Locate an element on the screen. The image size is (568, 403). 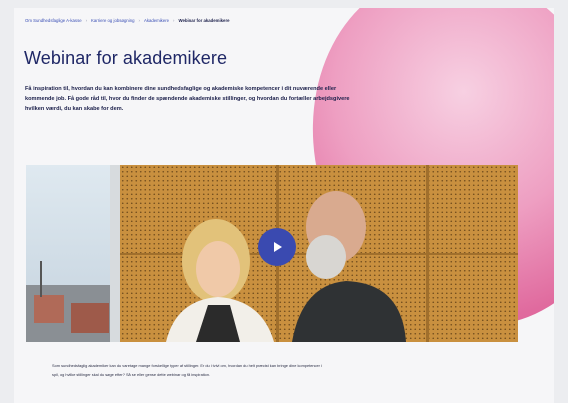
play-button is located at coordinates (277, 247).